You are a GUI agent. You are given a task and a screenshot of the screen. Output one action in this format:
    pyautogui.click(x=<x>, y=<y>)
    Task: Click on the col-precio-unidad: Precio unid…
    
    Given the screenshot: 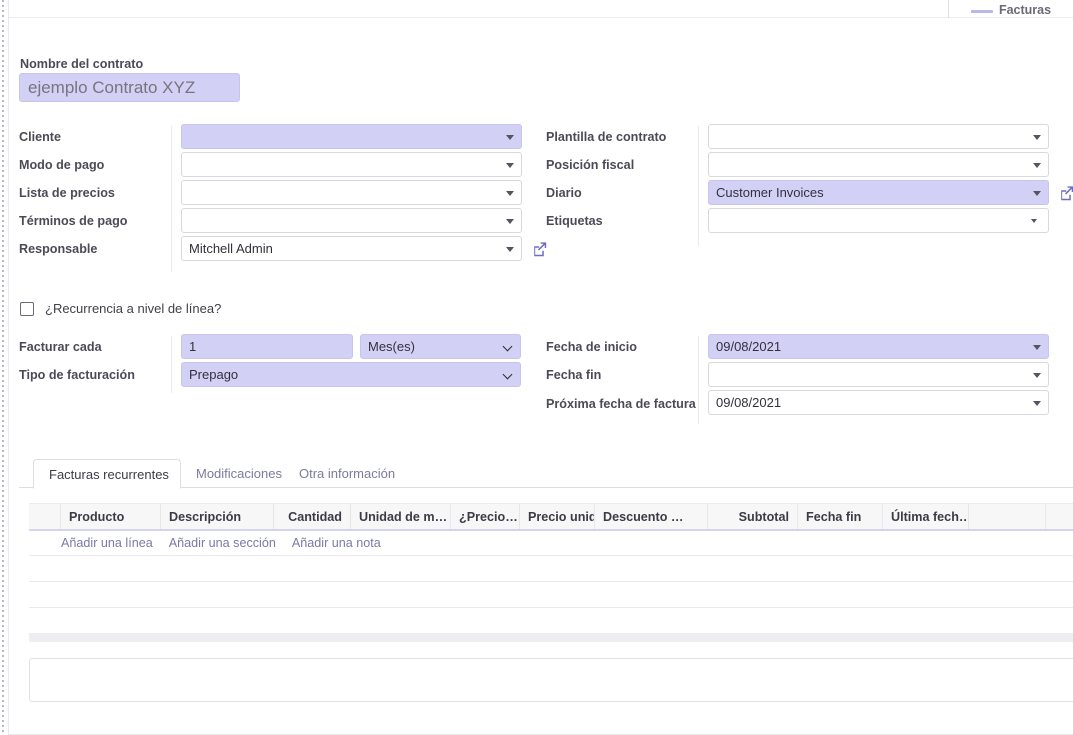 What is the action you would take?
    pyautogui.click(x=557, y=516)
    